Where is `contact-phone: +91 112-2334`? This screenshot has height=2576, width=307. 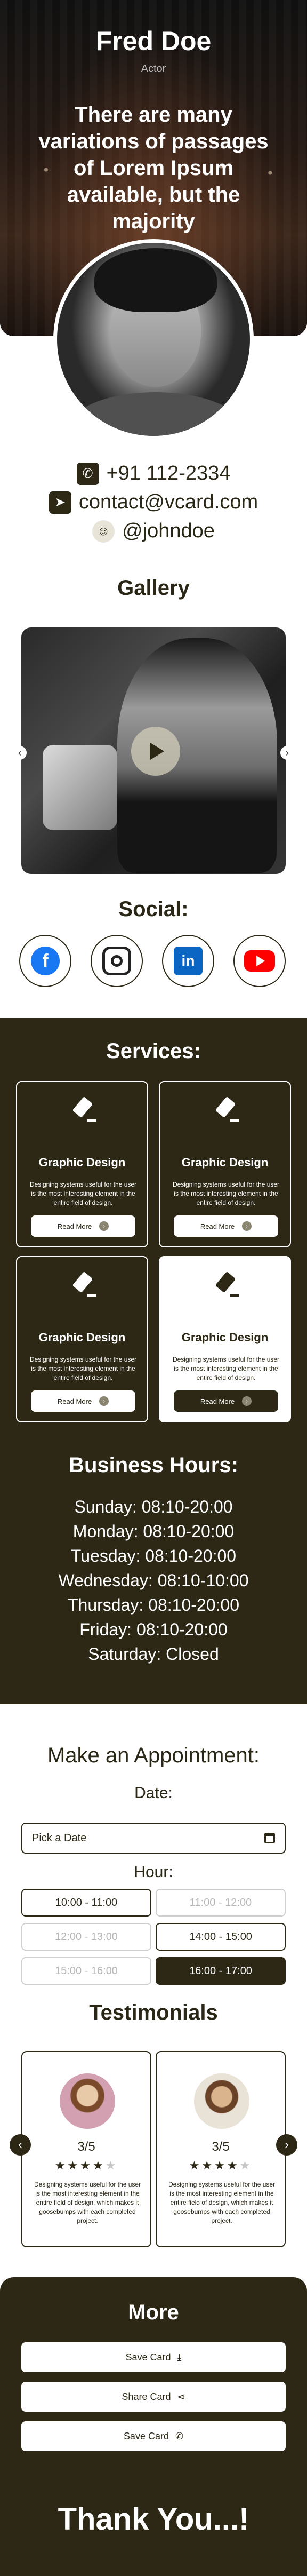 contact-phone: +91 112-2334 is located at coordinates (169, 473).